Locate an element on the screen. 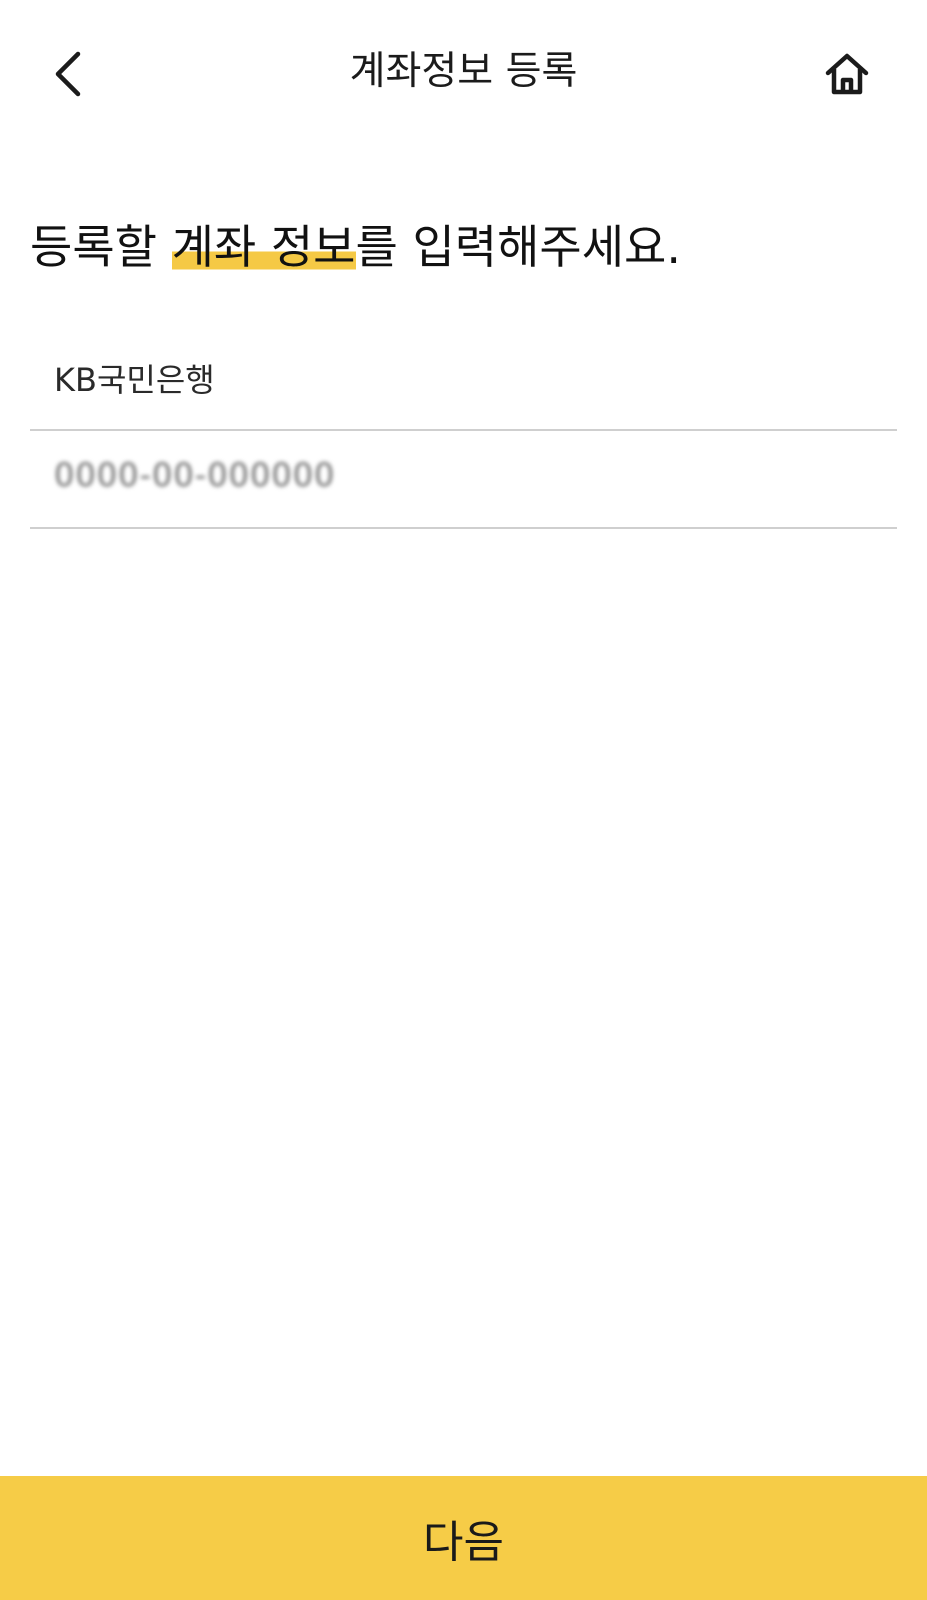 Image resolution: width=927 pixels, height=1600 pixels. instruction-headline: 등록할 계좌 정보를 입력해주세요. is located at coordinates (355, 247).